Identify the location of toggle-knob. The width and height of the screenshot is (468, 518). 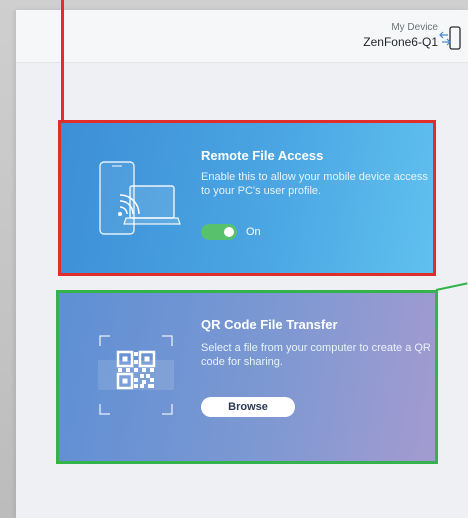
(229, 232).